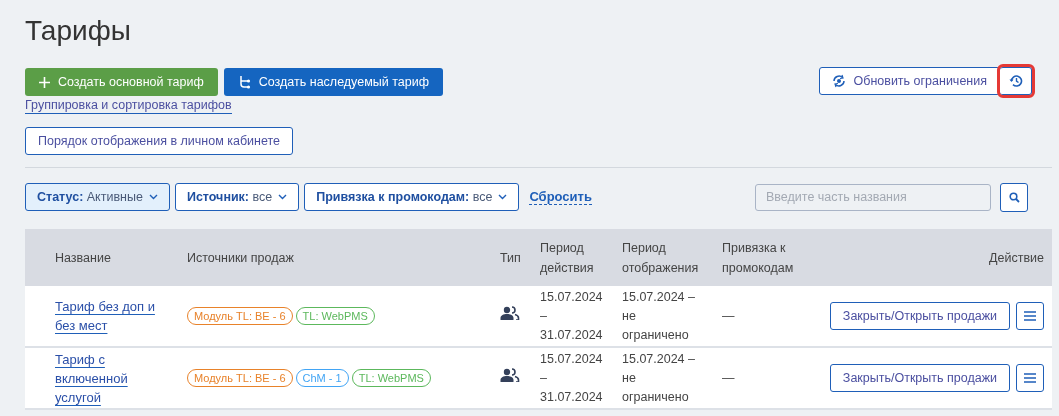  I want to click on filter-dropdown: Привязка к промокодам: все, so click(412, 197).